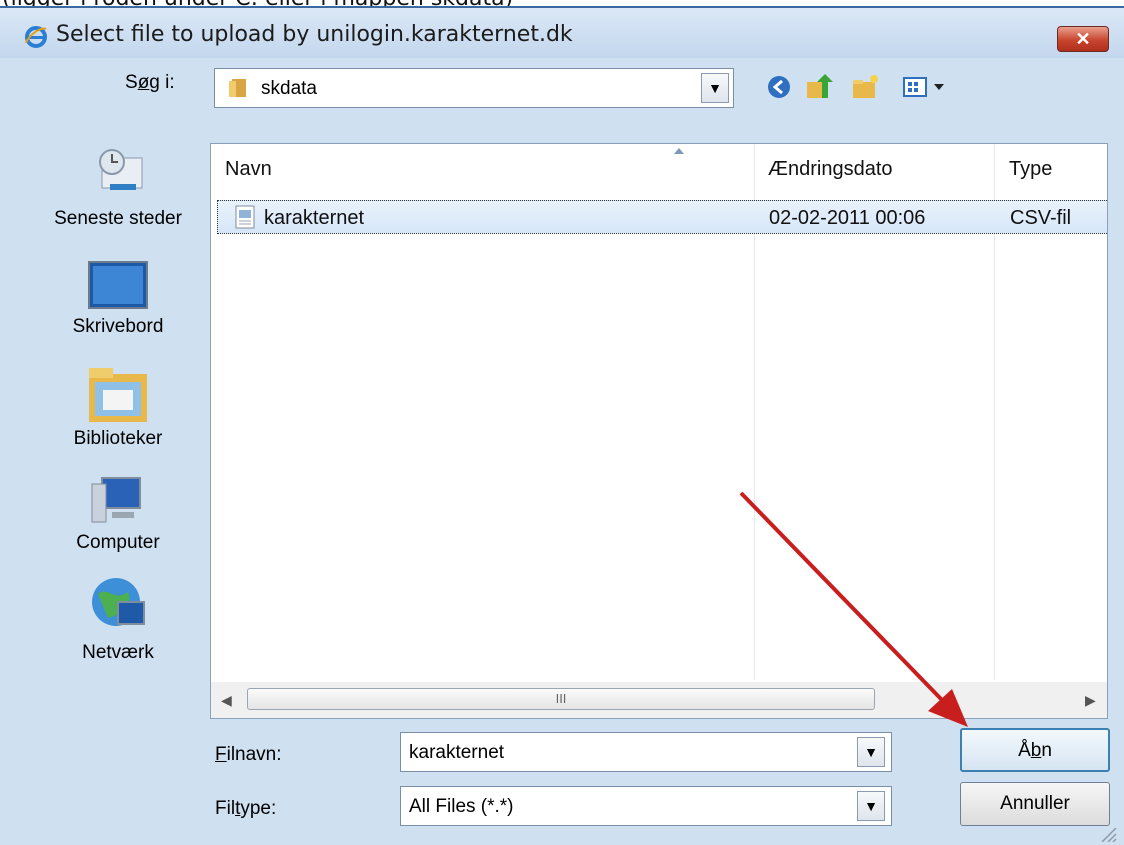 This screenshot has width=1124, height=845. I want to click on column-header-name: Navn, so click(482, 170).